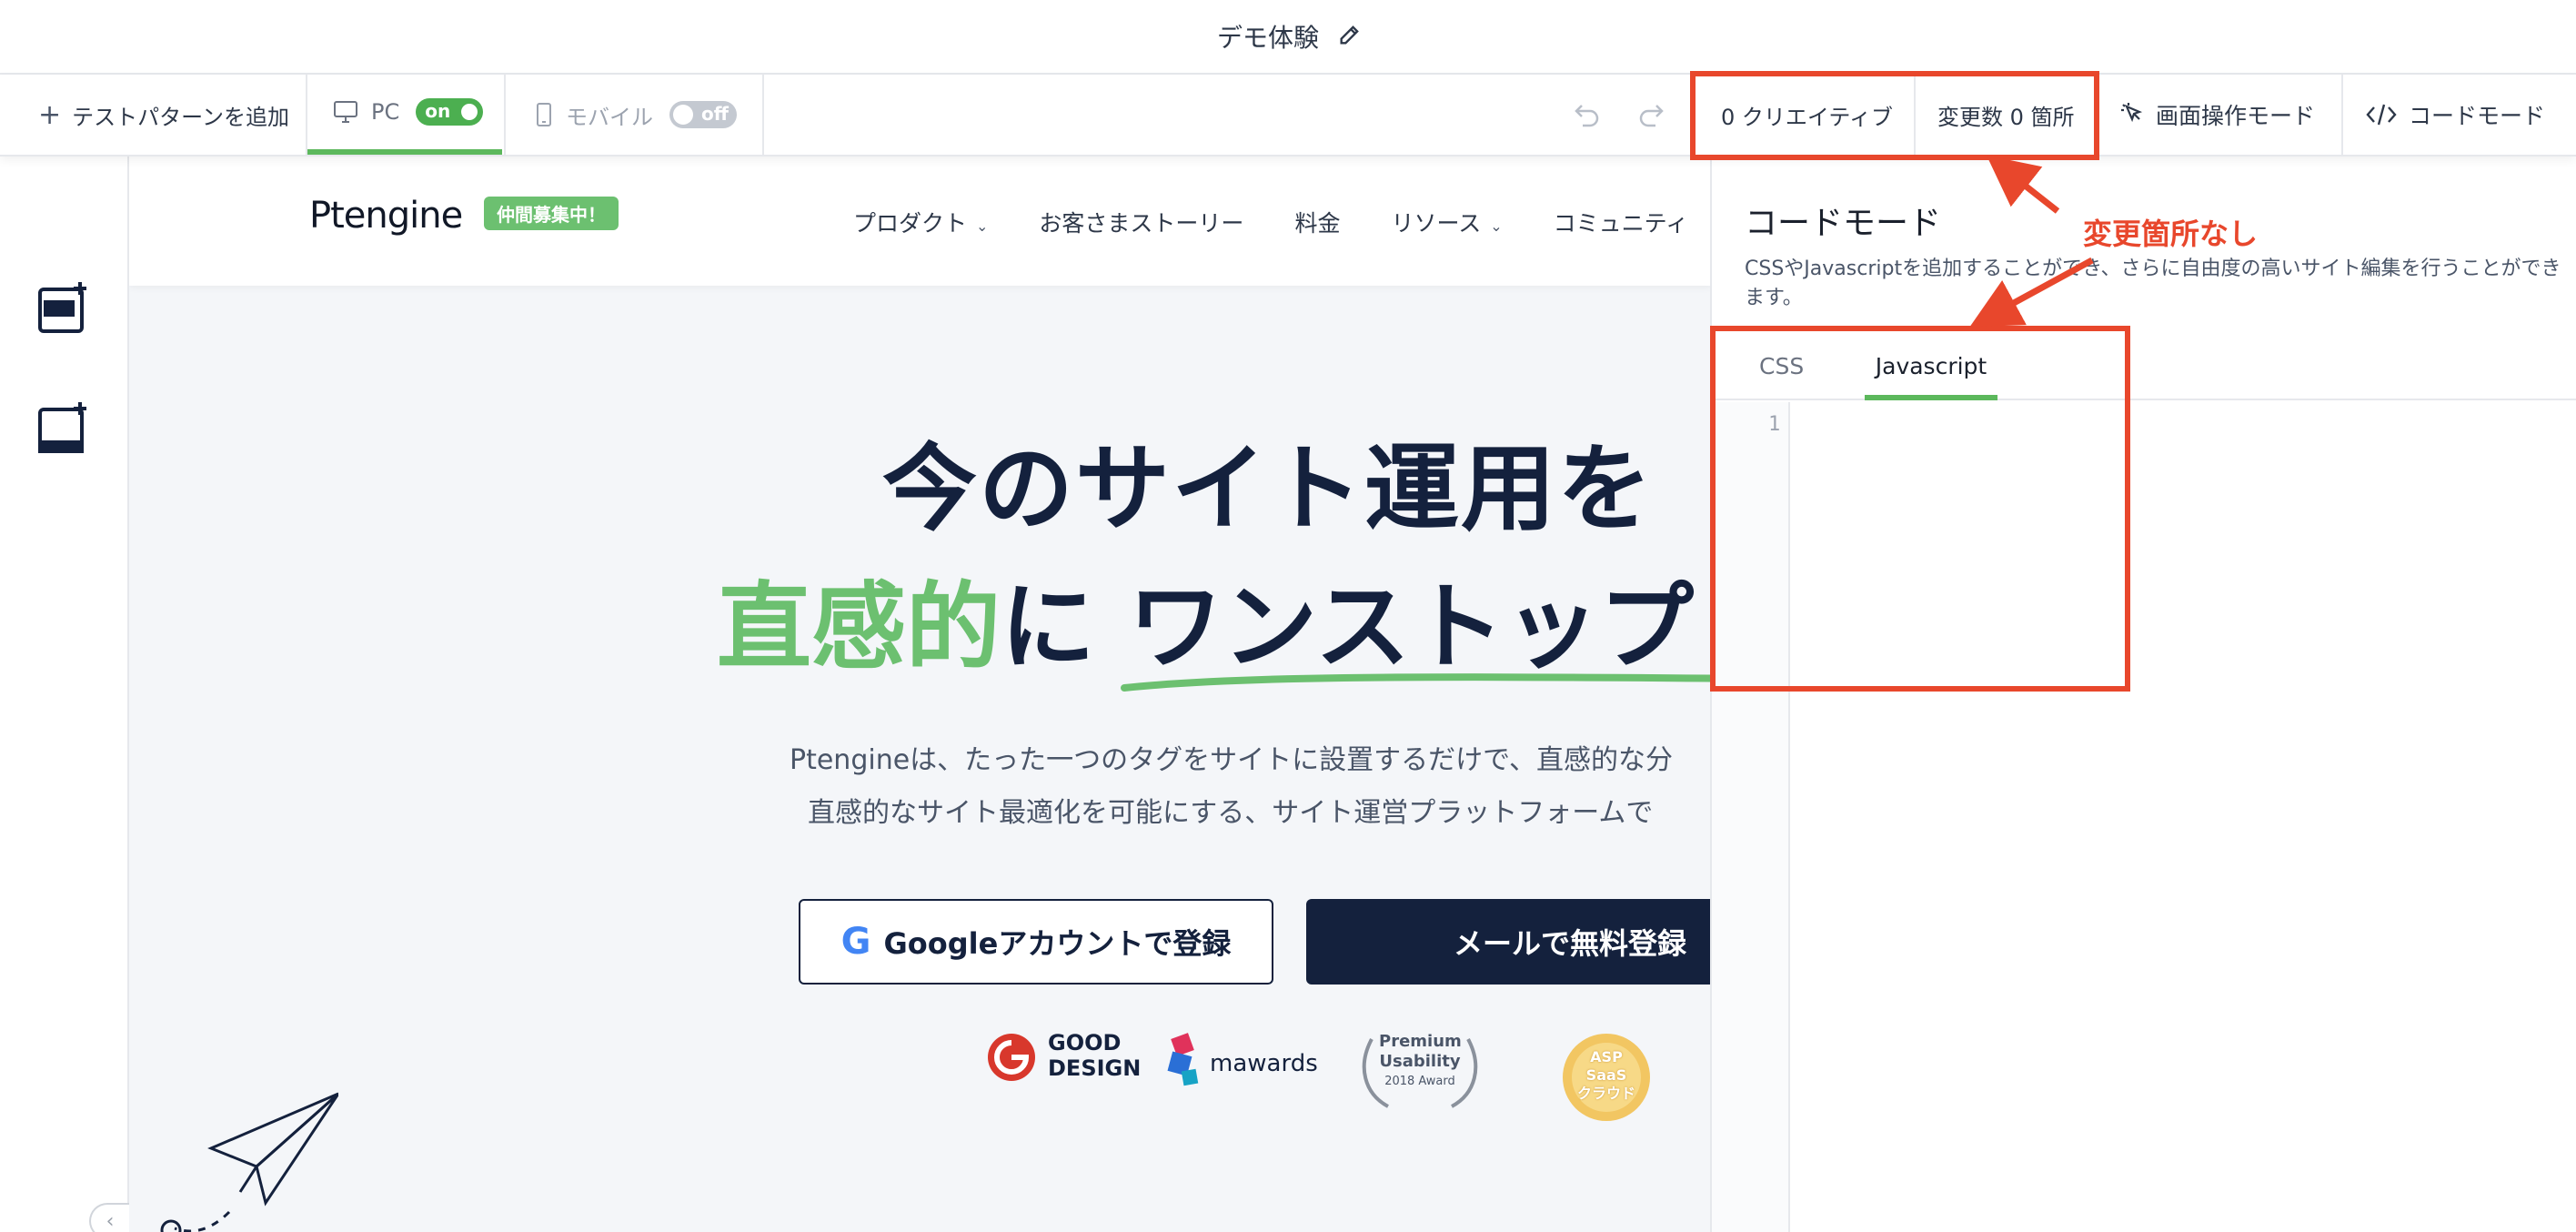 The width and height of the screenshot is (2576, 1232). What do you see at coordinates (64, 694) in the screenshot?
I see `left-sidebar: ‹` at bounding box center [64, 694].